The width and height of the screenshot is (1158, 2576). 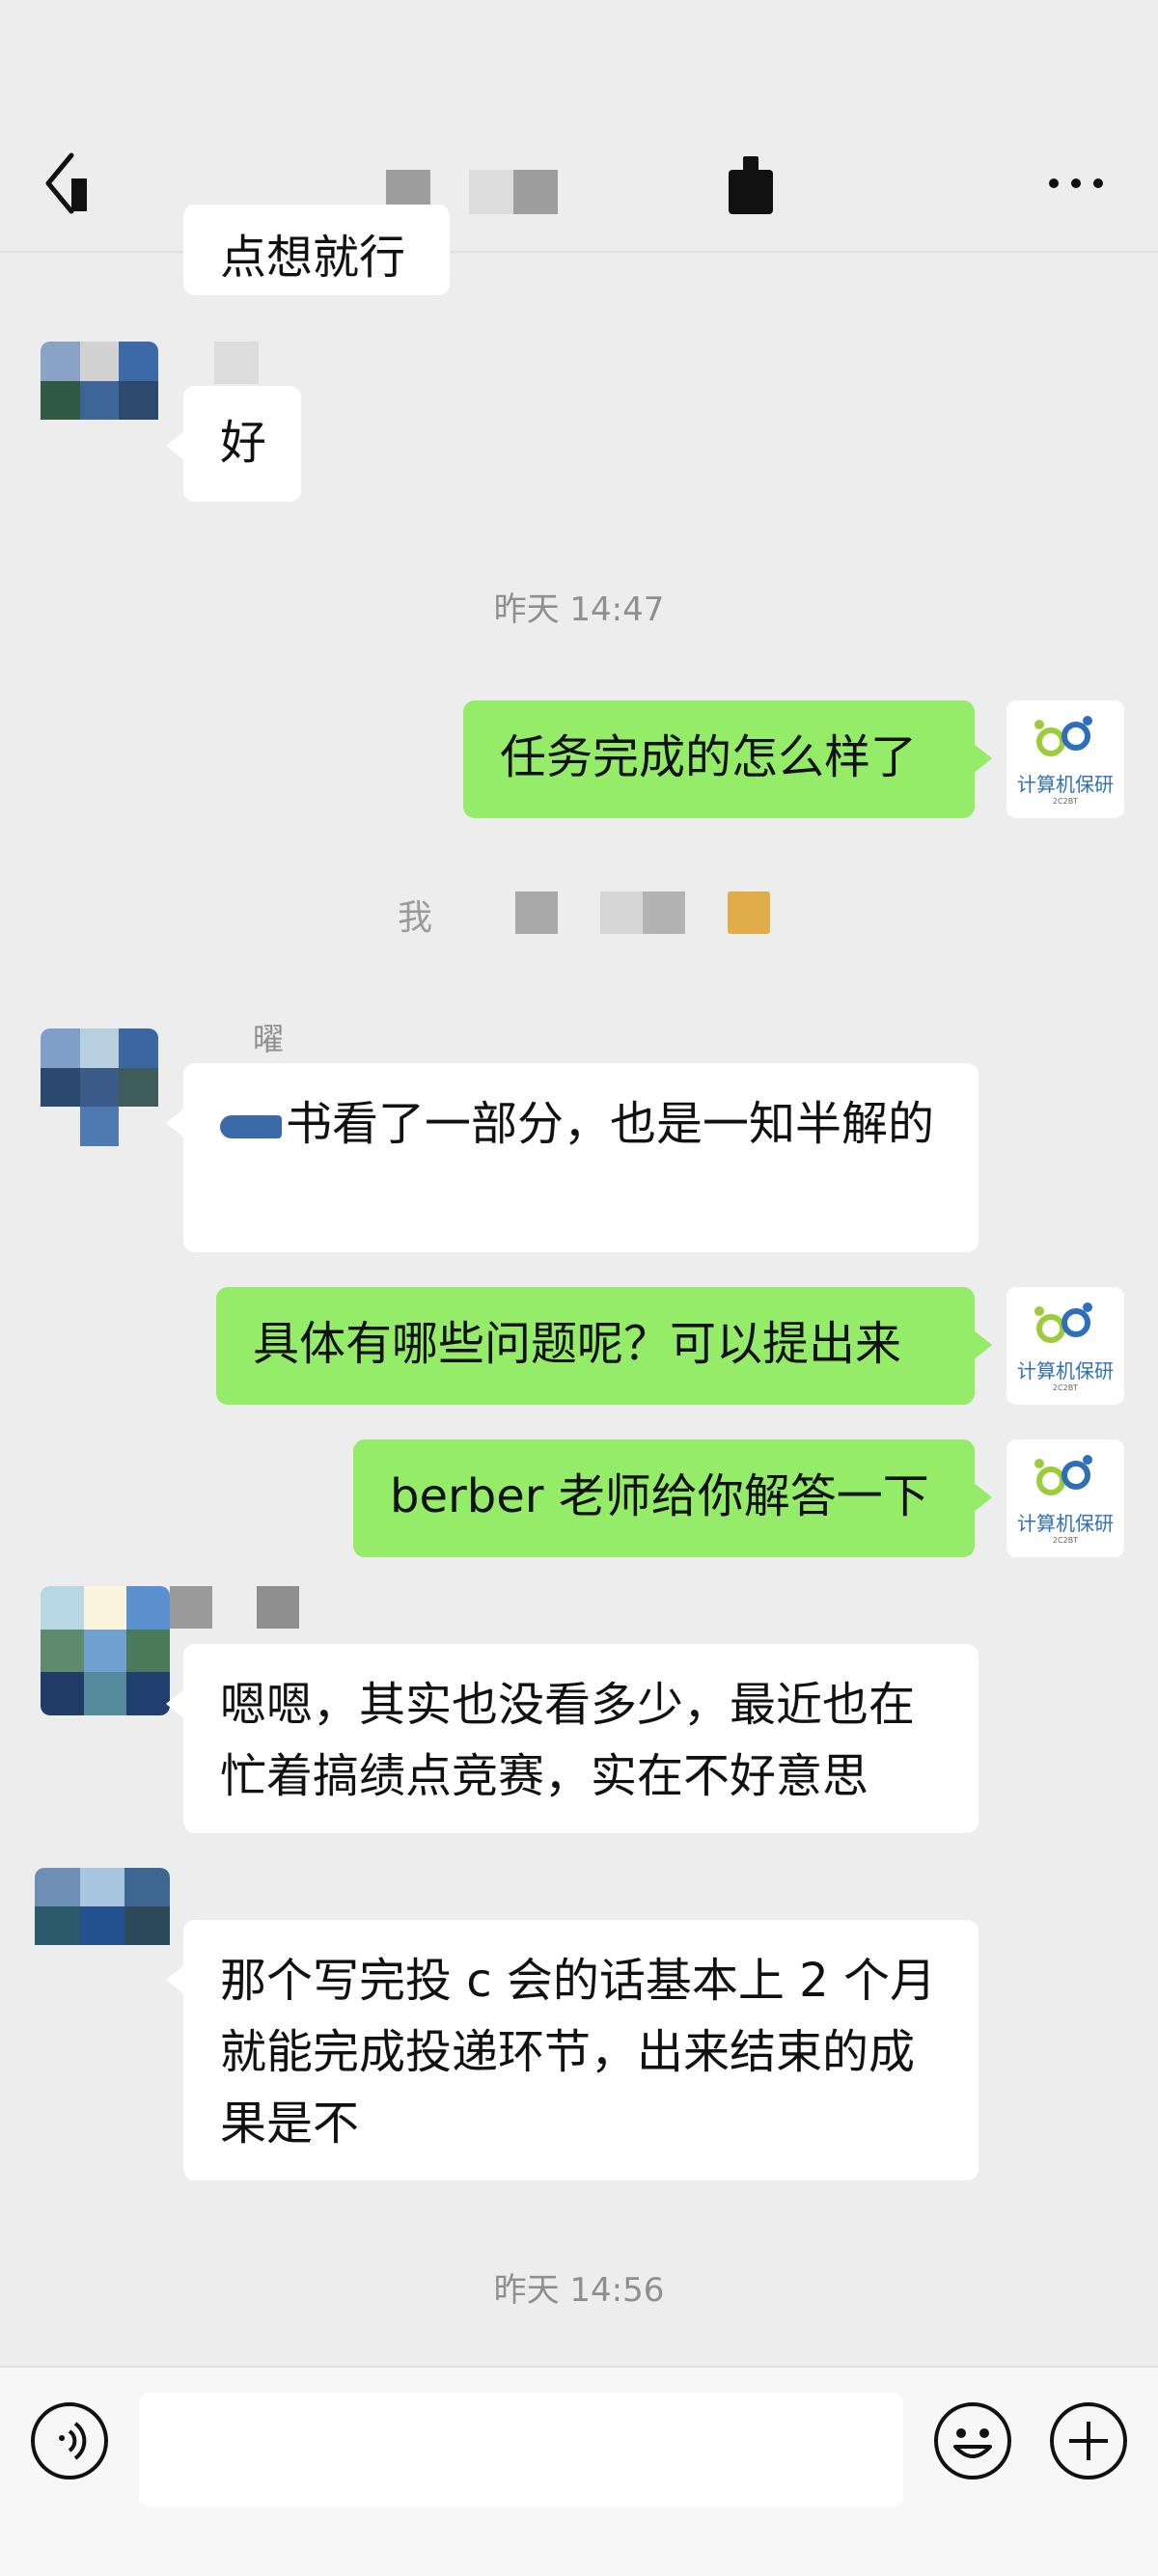 I want to click on timestamp: 昨天 14:47, so click(x=579, y=609).